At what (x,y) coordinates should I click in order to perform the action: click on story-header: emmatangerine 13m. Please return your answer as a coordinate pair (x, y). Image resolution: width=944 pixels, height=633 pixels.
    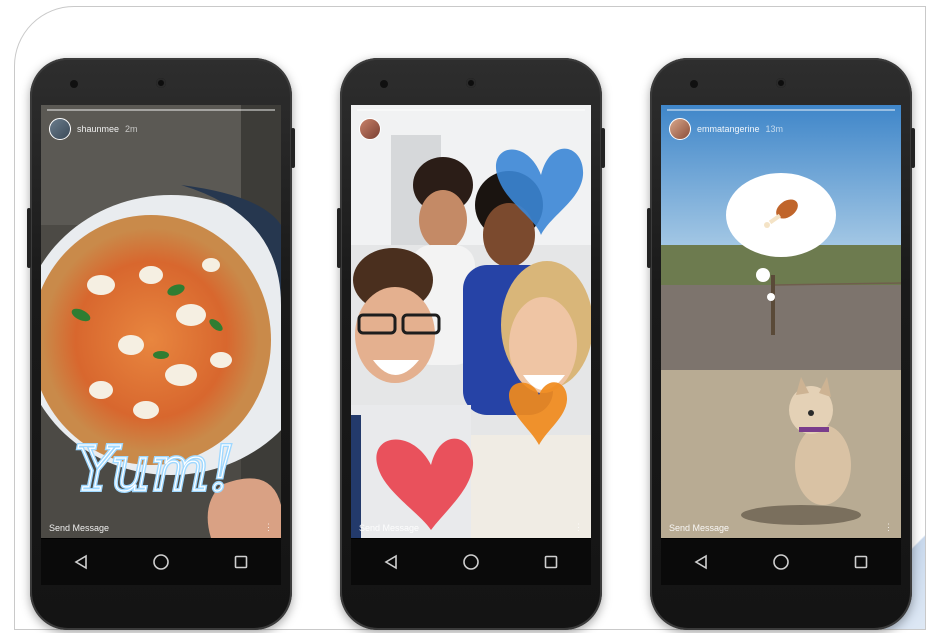
    Looking at the image, I should click on (726, 129).